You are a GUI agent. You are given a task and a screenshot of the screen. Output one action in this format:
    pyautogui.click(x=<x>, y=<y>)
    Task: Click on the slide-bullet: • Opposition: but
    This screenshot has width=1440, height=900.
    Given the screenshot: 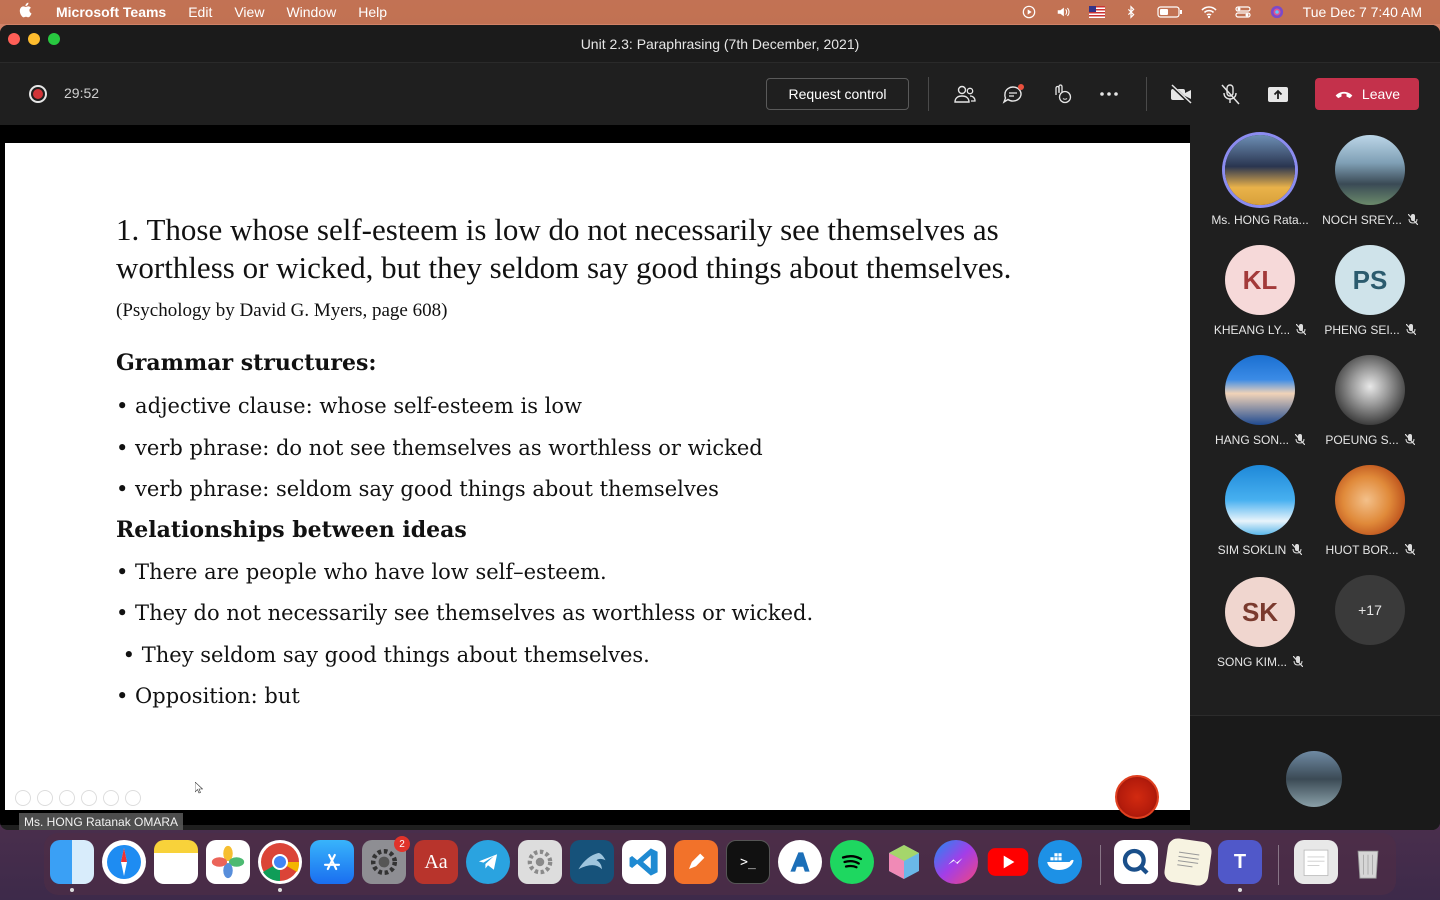 What is the action you would take?
    pyautogui.click(x=208, y=696)
    